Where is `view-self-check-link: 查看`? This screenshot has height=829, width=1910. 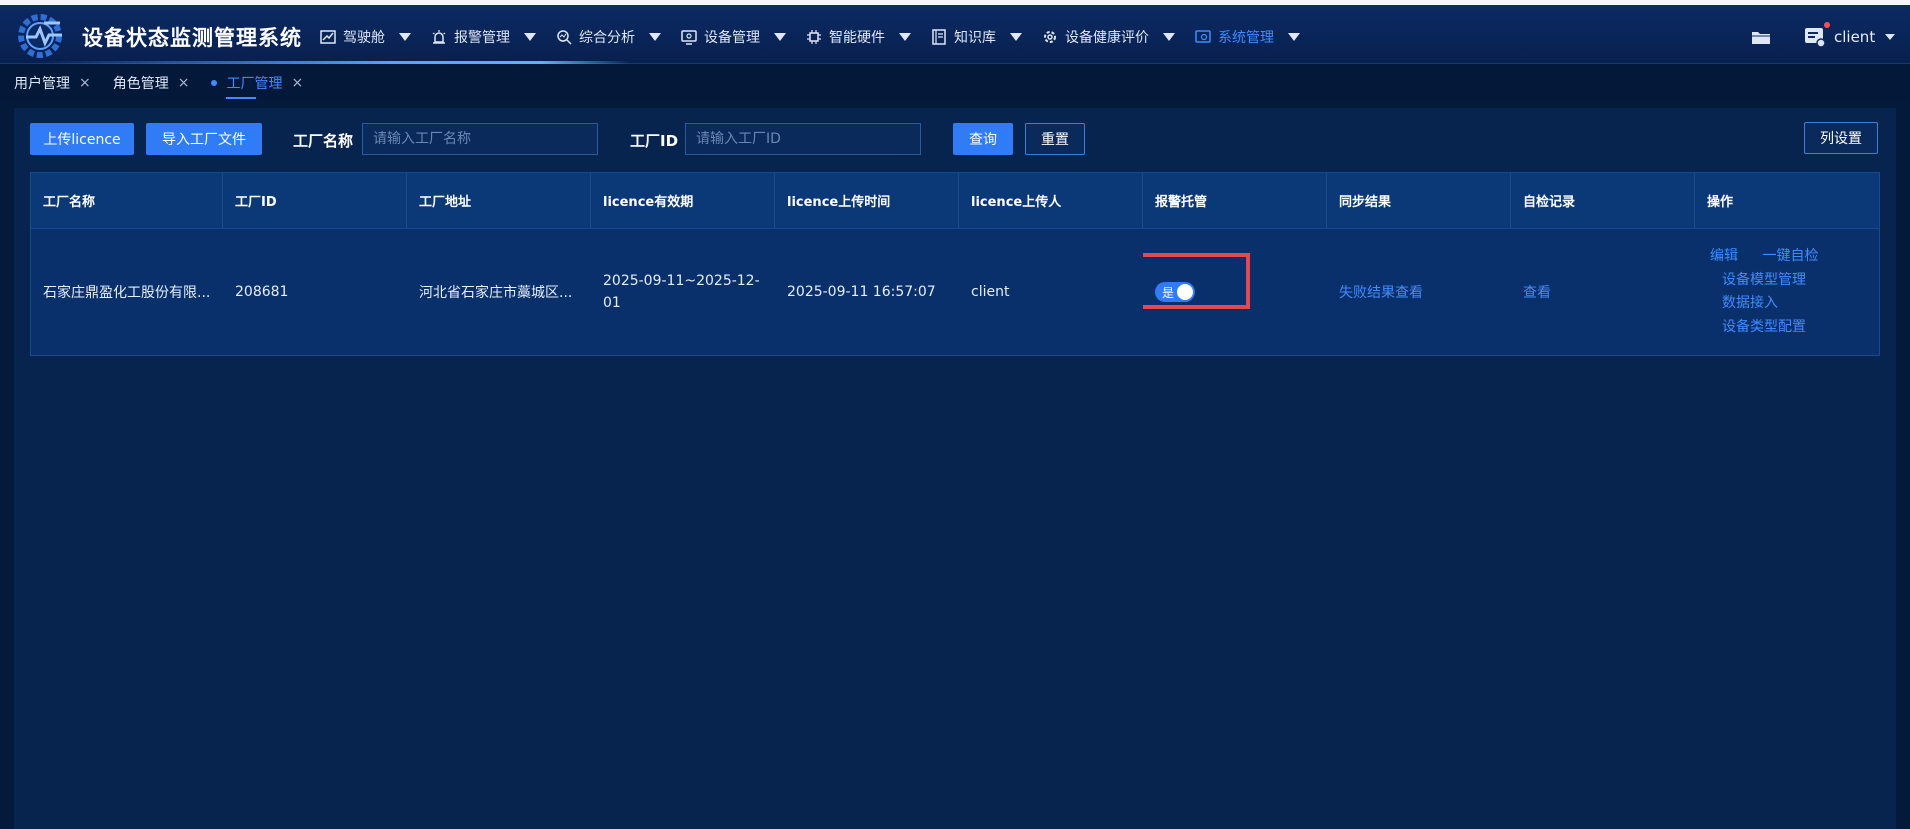 view-self-check-link: 查看 is located at coordinates (1537, 292).